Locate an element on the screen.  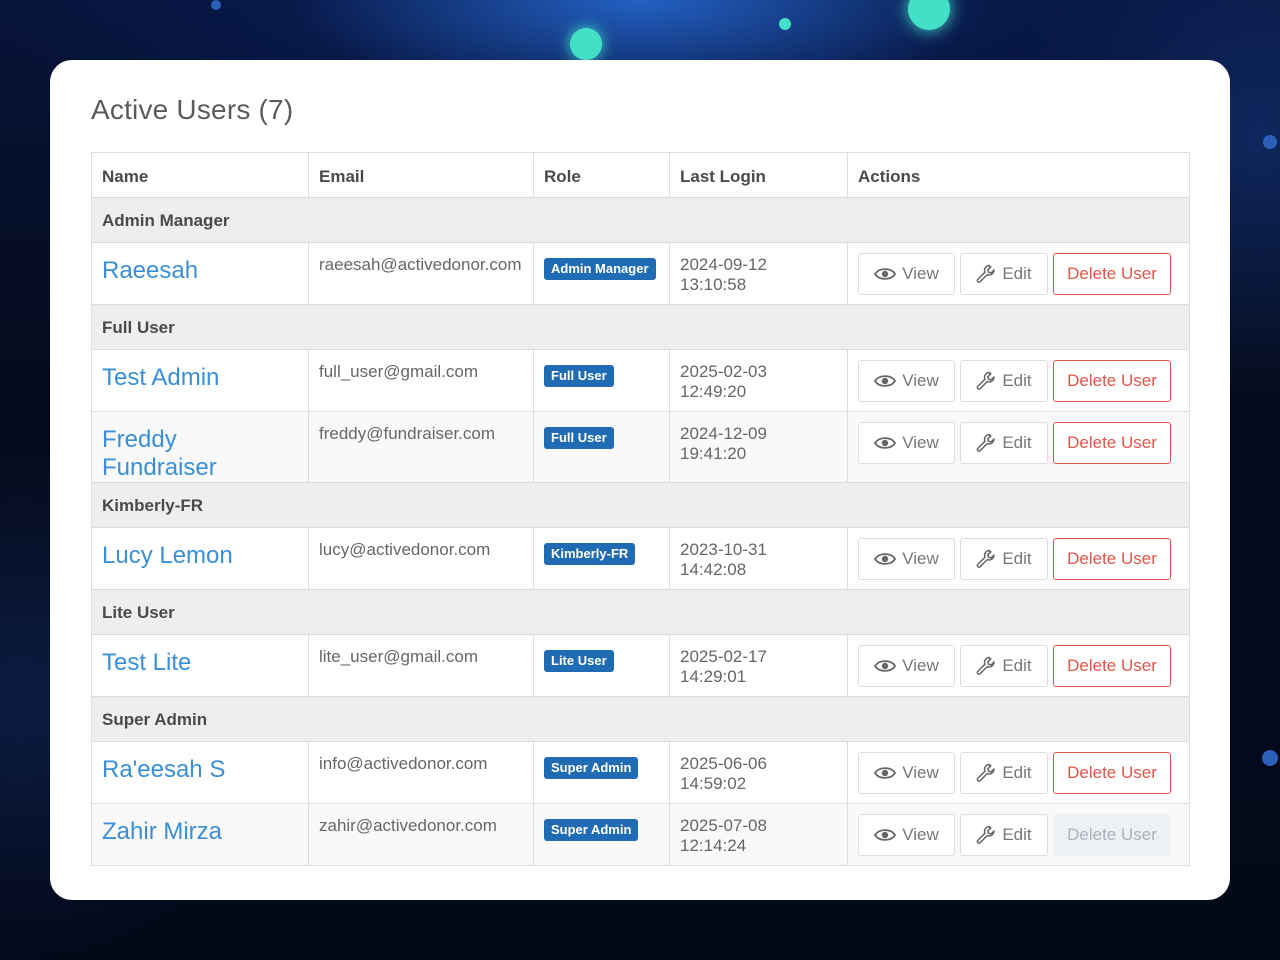
role-badge: Kimberly-FR is located at coordinates (590, 554).